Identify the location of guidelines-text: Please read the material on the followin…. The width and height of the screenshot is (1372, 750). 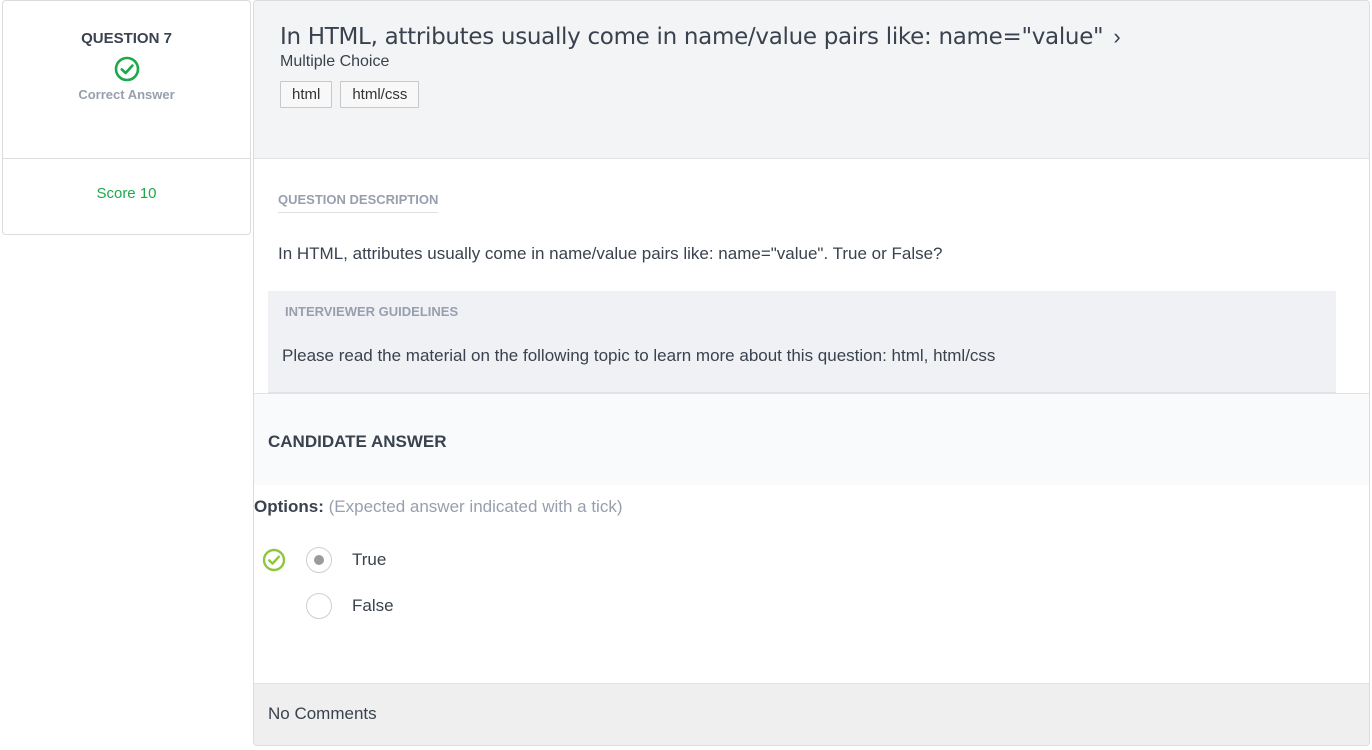
(639, 355).